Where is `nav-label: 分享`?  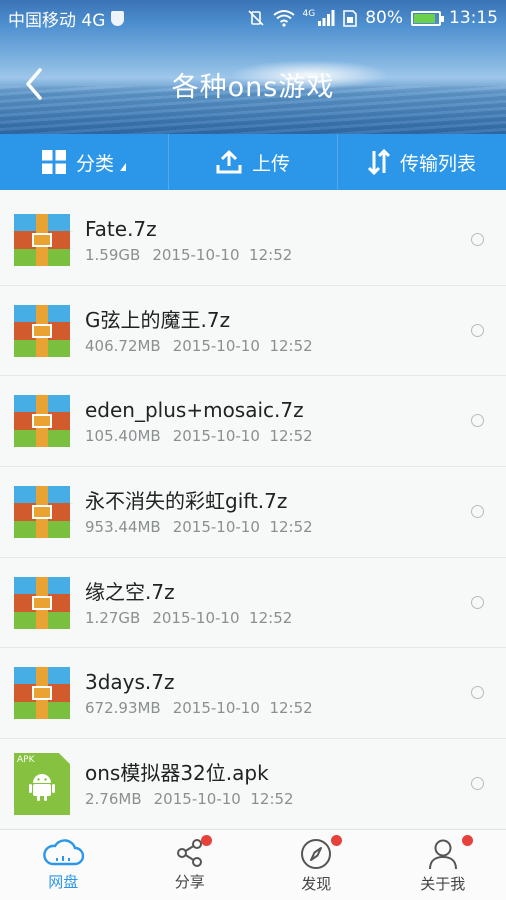
nav-label: 分享 is located at coordinates (189, 882).